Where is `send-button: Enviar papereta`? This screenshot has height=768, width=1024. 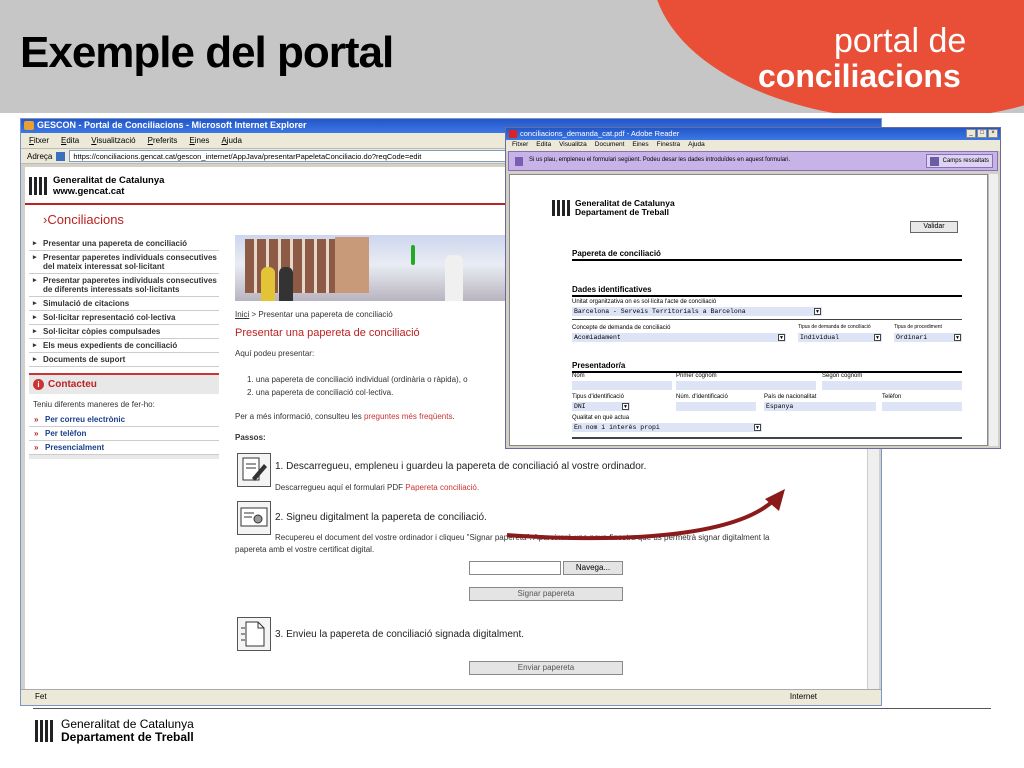
send-button: Enviar papereta is located at coordinates (546, 668).